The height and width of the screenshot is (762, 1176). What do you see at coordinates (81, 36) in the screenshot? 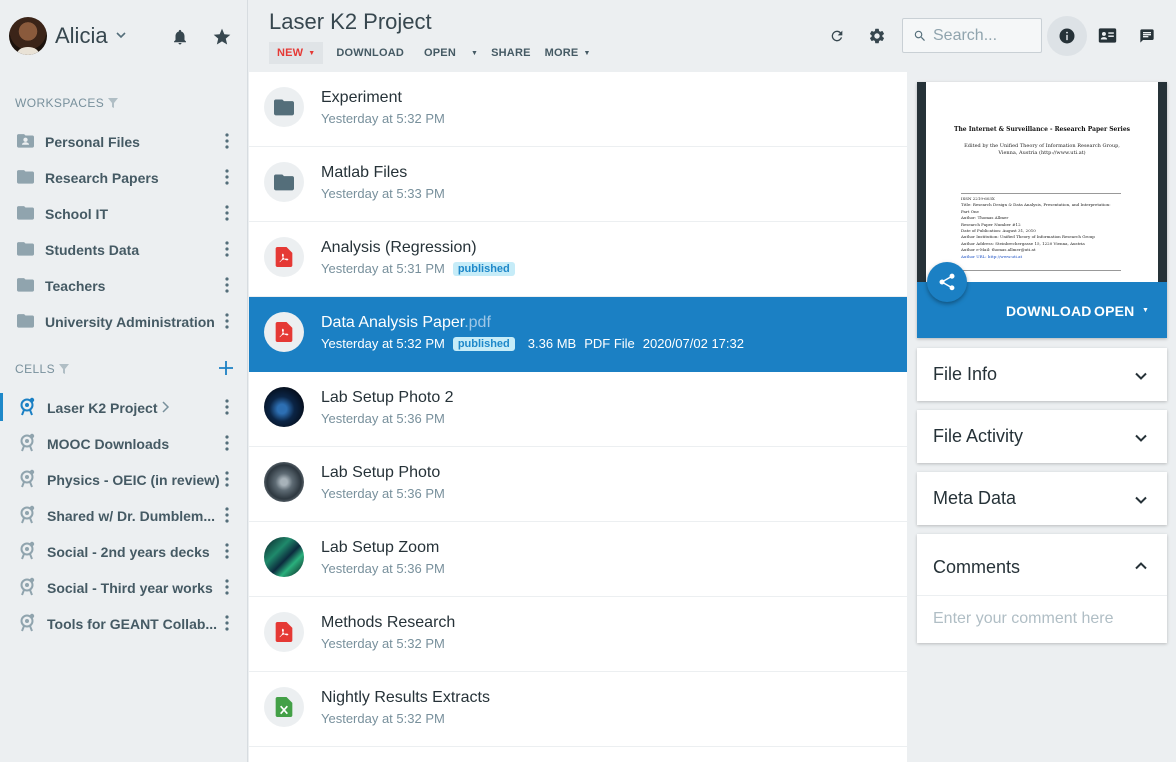
I see `user-name: Alicia` at bounding box center [81, 36].